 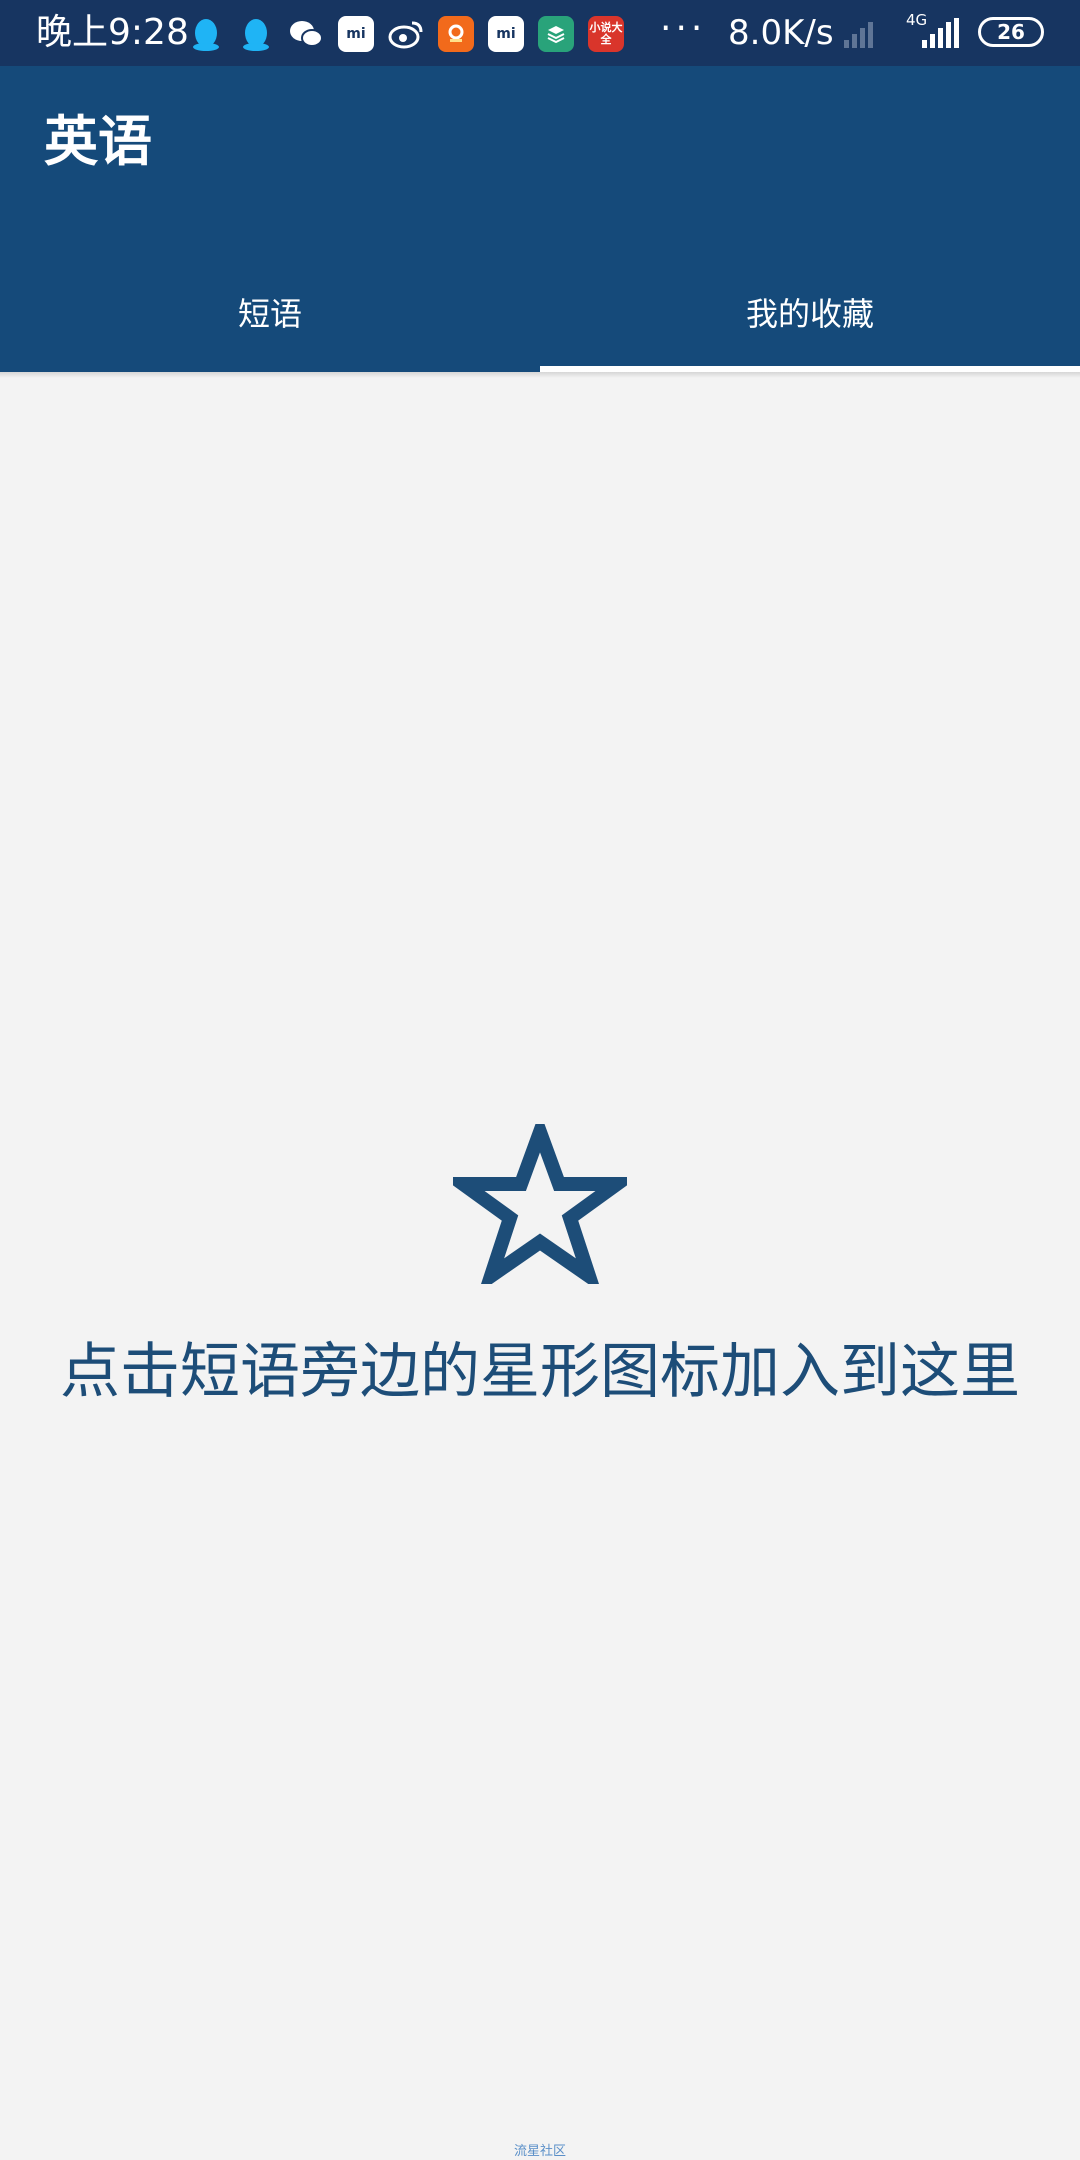 I want to click on network-speed: 8.0K/s, so click(x=781, y=33).